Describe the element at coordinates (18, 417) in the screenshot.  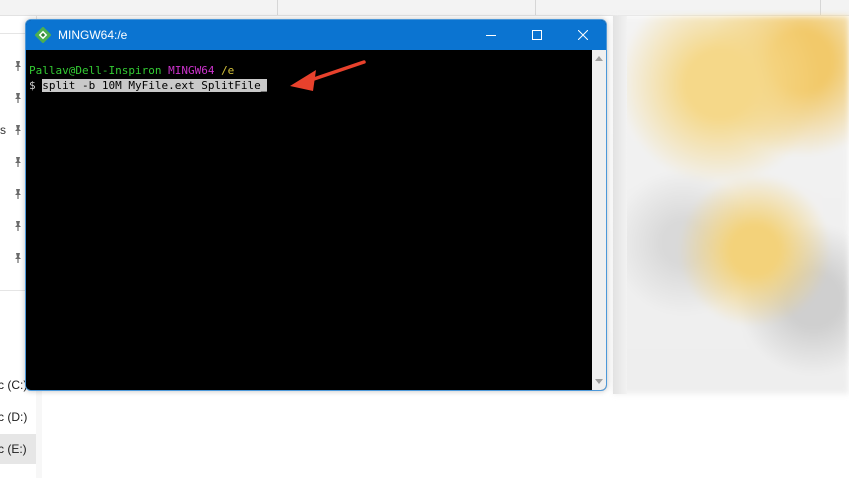
I see `drive-item-d: c (D:)` at that location.